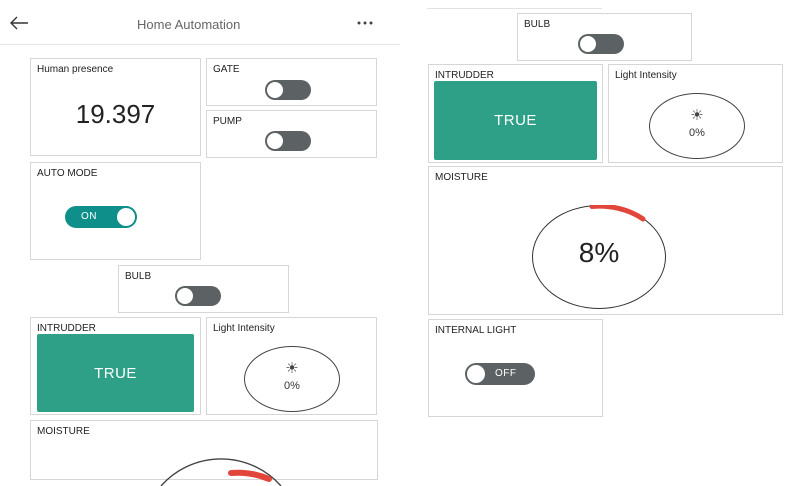 The height and width of the screenshot is (486, 792). I want to click on more-menu-icon, so click(365, 22).